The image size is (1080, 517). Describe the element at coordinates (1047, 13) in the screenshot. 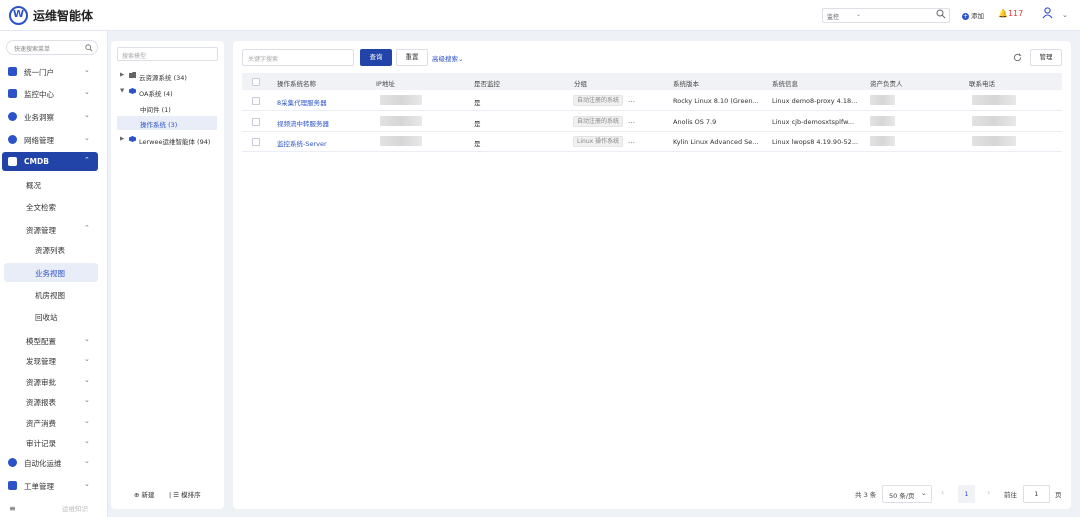

I see `user-icon` at that location.